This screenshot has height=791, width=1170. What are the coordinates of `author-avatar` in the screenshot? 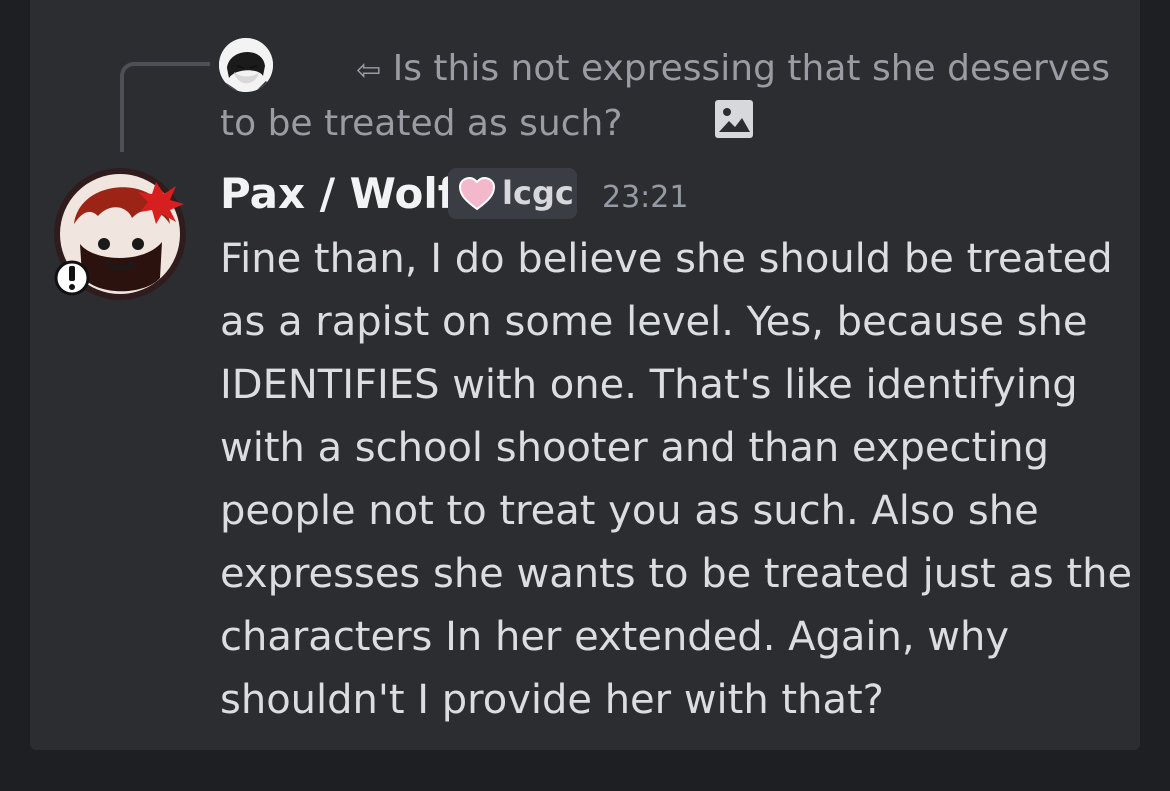 It's located at (120, 234).